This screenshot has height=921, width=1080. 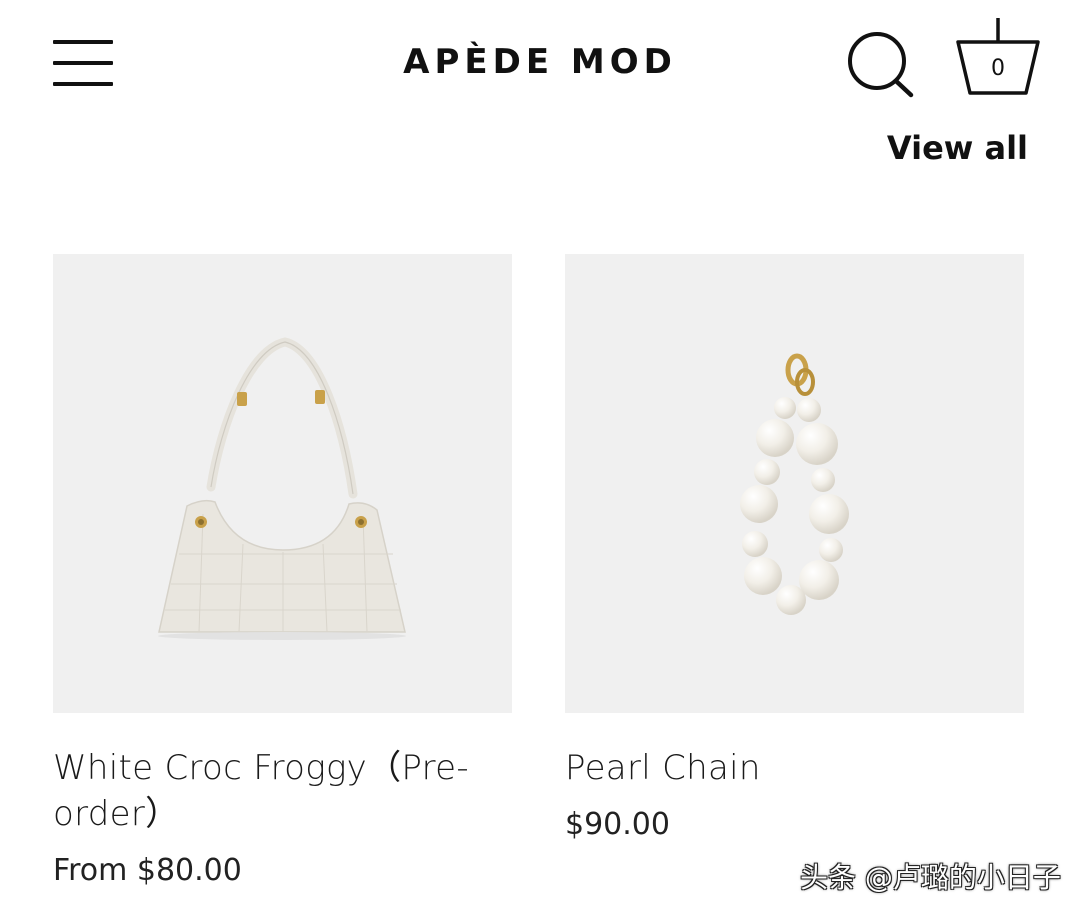 What do you see at coordinates (957, 148) in the screenshot?
I see `view-all-link: View all` at bounding box center [957, 148].